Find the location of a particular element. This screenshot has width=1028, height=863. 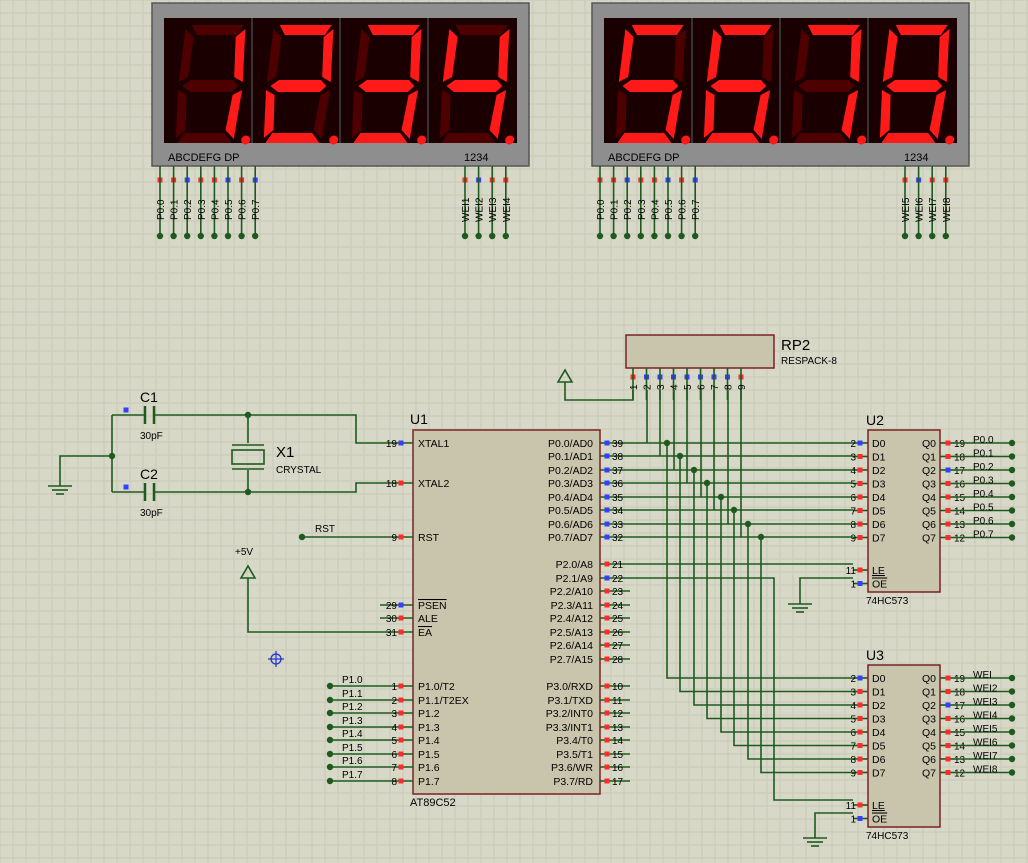

pin-number: 1 is located at coordinates (394, 687).